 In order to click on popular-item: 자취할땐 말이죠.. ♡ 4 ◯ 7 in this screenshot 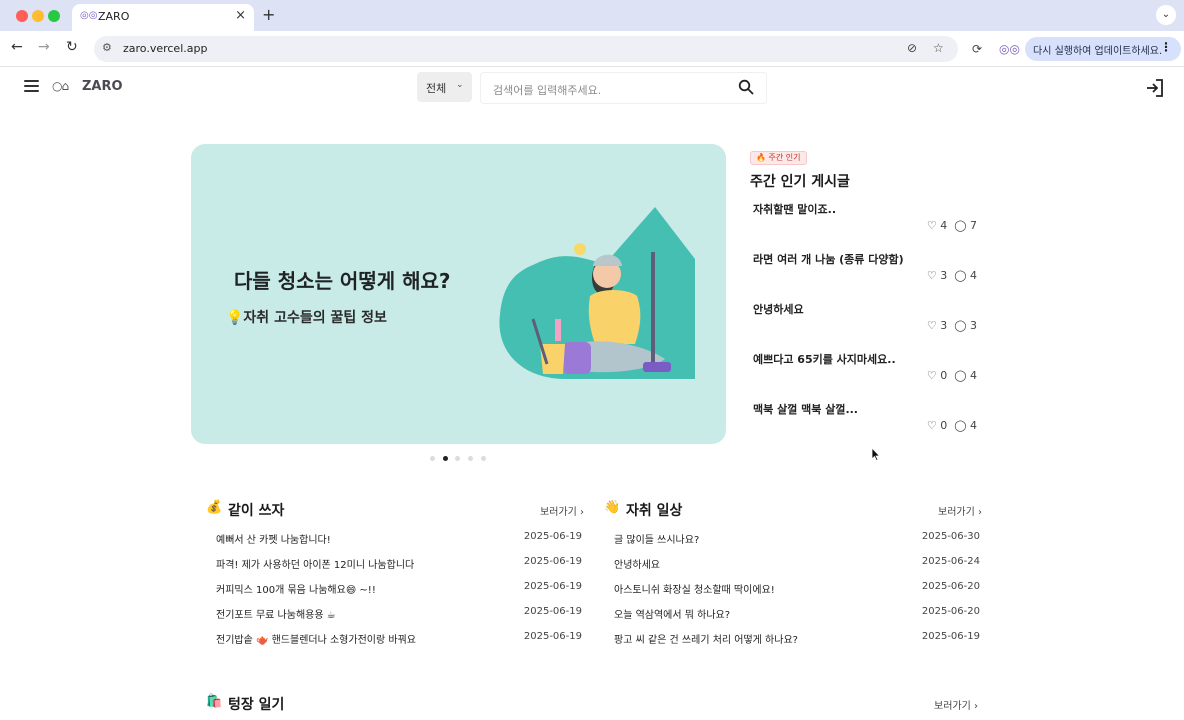, I will do `click(865, 221)`.